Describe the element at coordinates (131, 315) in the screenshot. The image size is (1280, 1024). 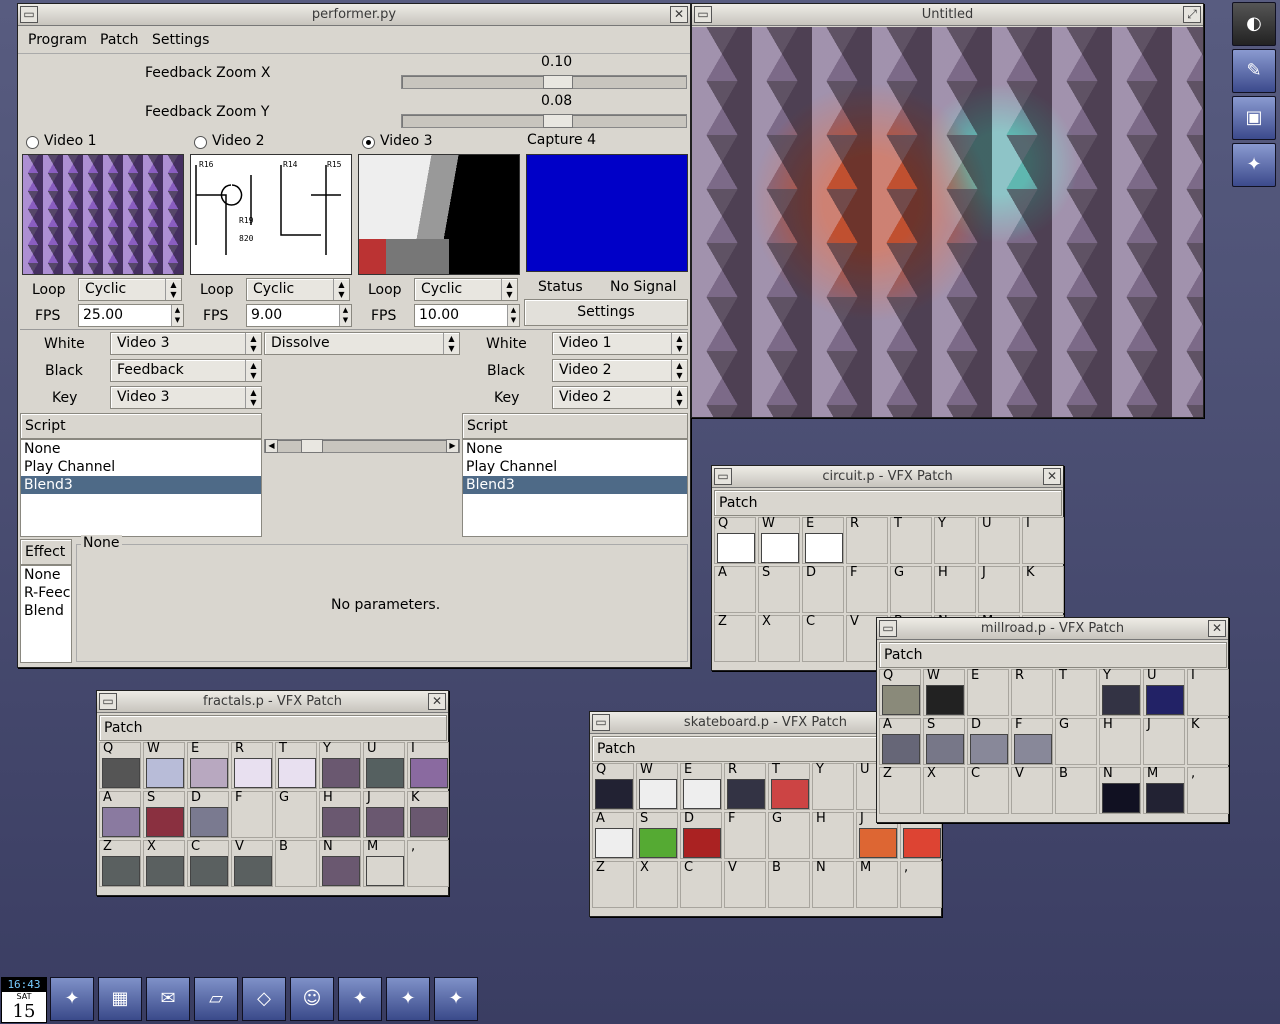
I see `fps-spinbox-1: 25.00 ▲ ▼` at that location.